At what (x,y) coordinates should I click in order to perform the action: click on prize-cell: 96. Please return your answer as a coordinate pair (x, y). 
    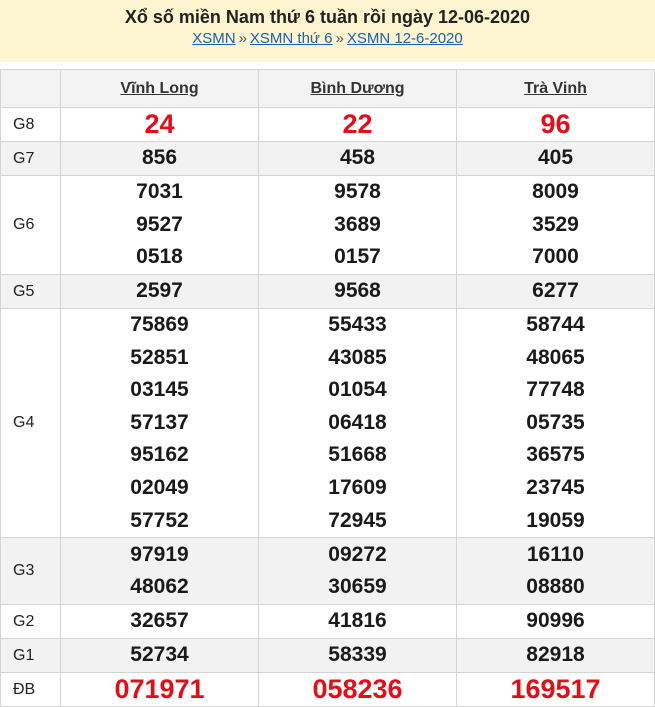
    Looking at the image, I should click on (555, 124).